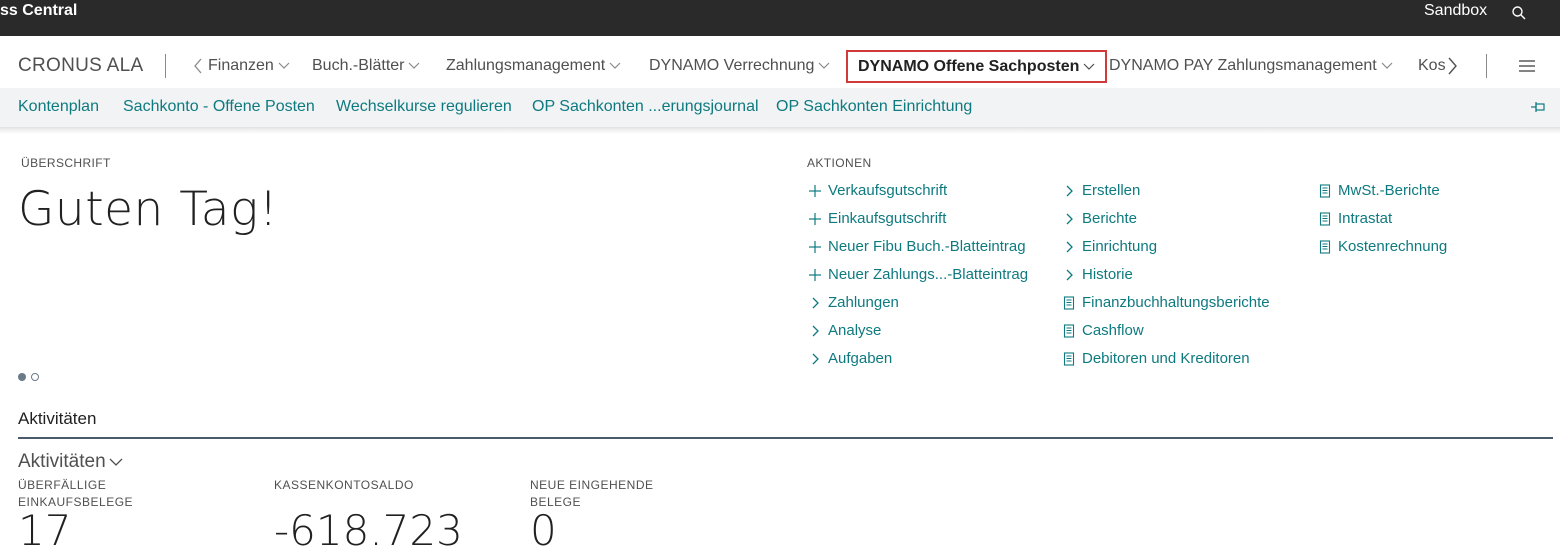 This screenshot has width=1560, height=555. What do you see at coordinates (732, 65) in the screenshot?
I see `nav-item-label: DYNAMO Verrechnung` at bounding box center [732, 65].